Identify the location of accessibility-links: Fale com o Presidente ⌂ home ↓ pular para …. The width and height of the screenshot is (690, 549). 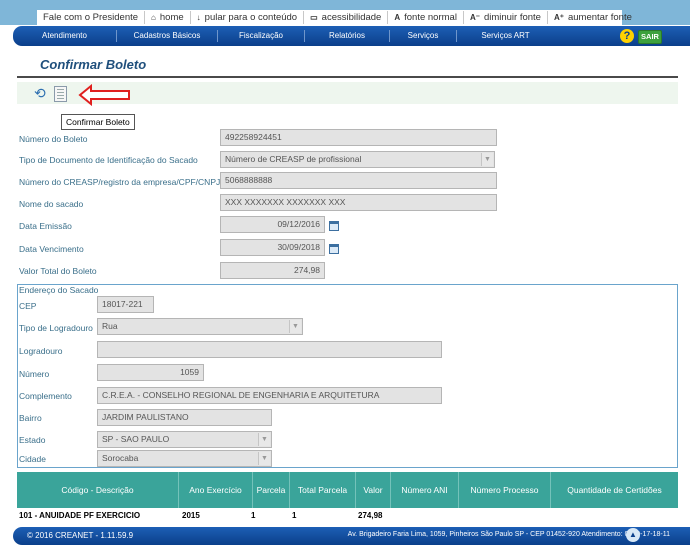
(334, 17).